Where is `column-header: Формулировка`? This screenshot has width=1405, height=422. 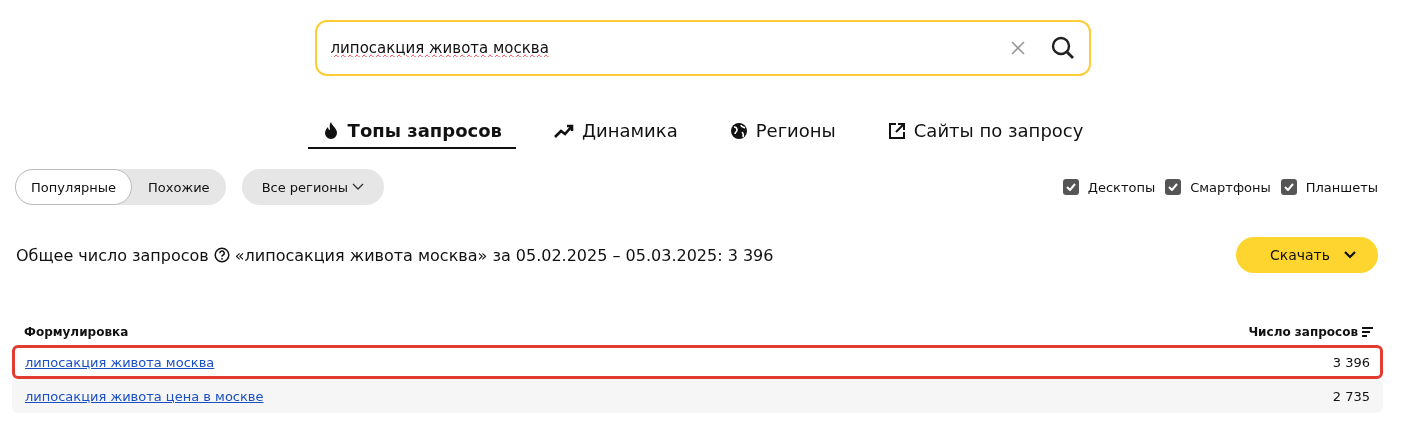 column-header: Формулировка is located at coordinates (76, 332).